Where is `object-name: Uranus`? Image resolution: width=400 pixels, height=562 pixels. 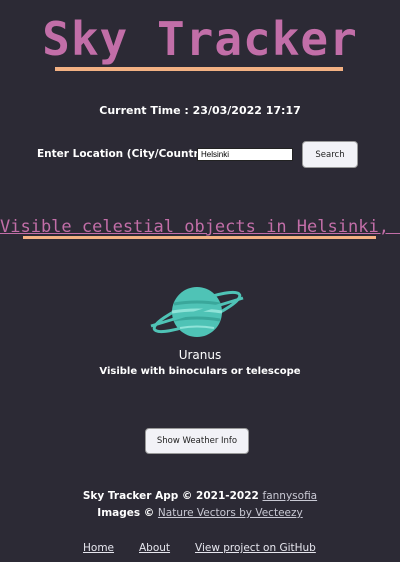 object-name: Uranus is located at coordinates (200, 355).